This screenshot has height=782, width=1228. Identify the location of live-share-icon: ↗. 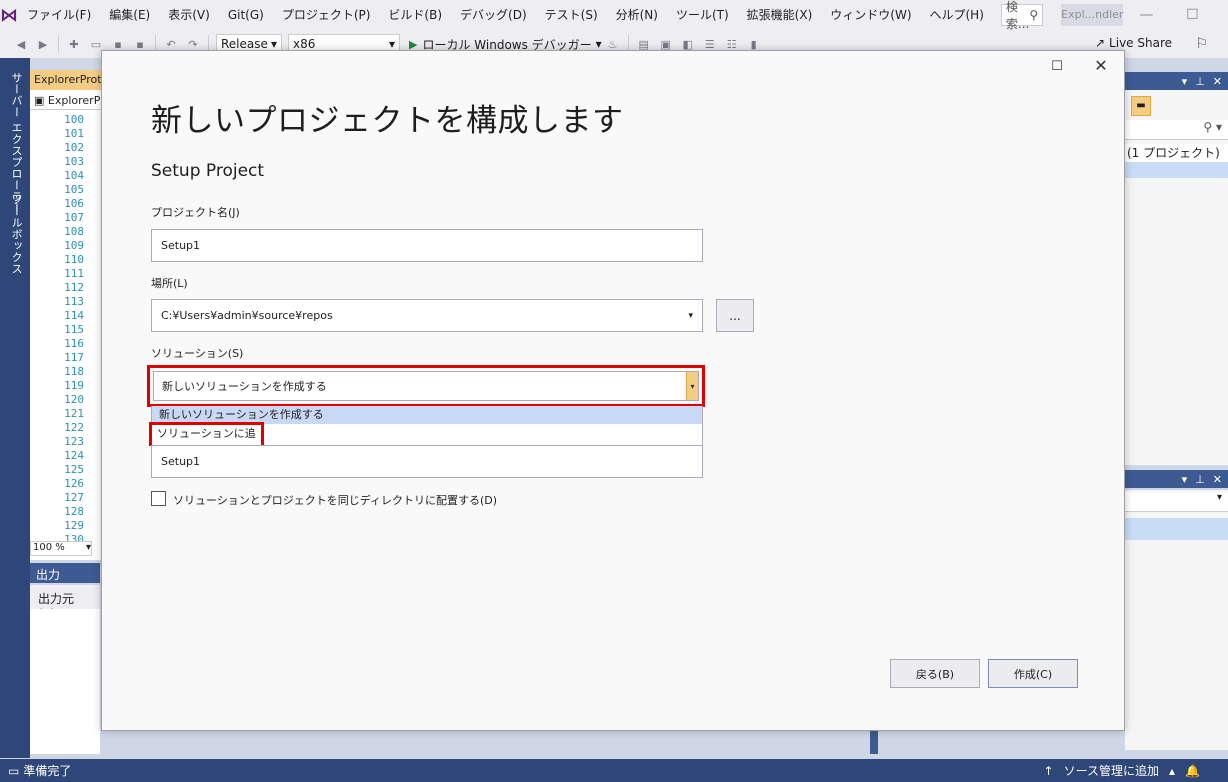
(1100, 43).